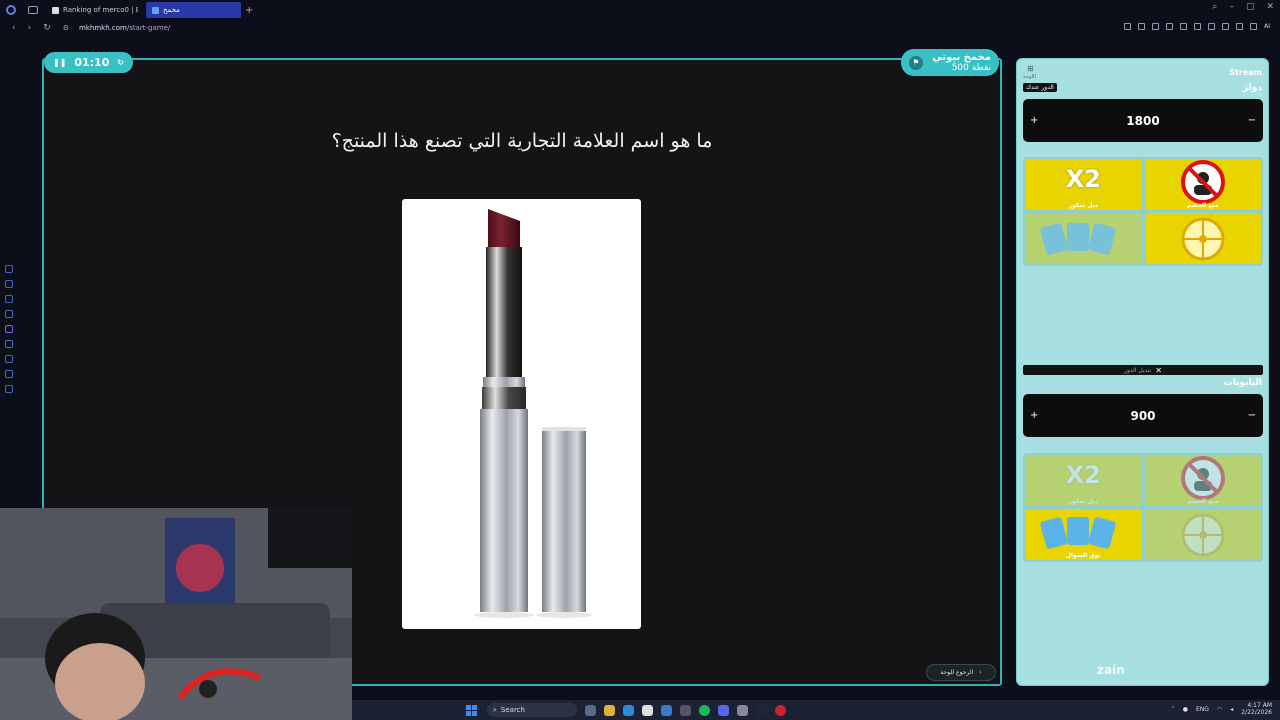  I want to click on team-points: 500 نقطة, so click(971, 67).